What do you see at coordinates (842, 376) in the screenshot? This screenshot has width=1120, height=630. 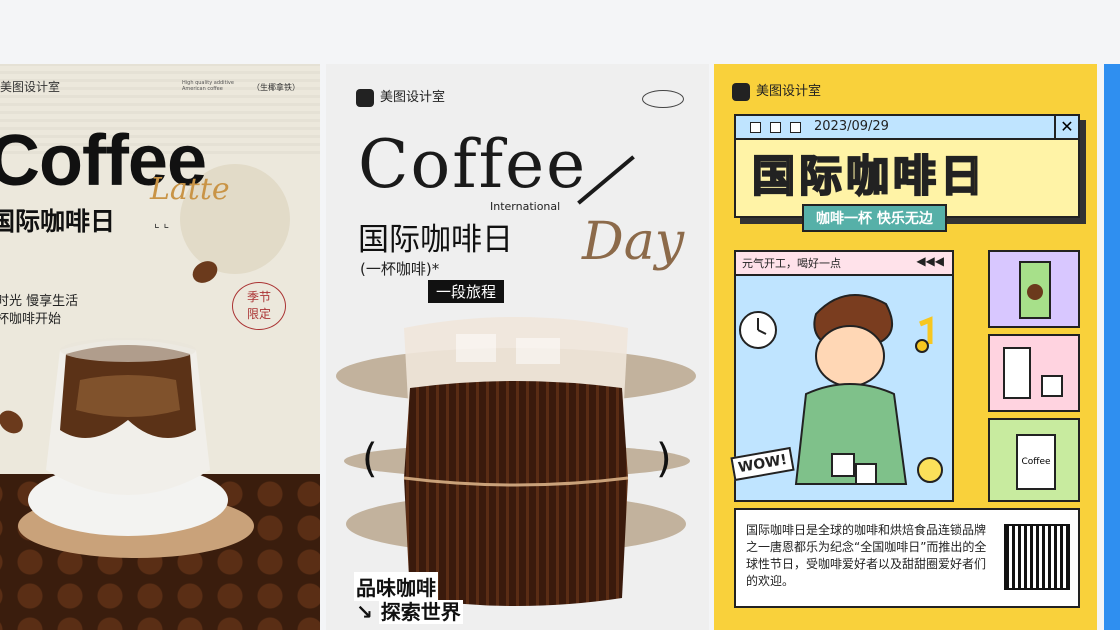 I see `barista-illustration: 元气开工，喝好一点 ◀◀◀ WOW!` at bounding box center [842, 376].